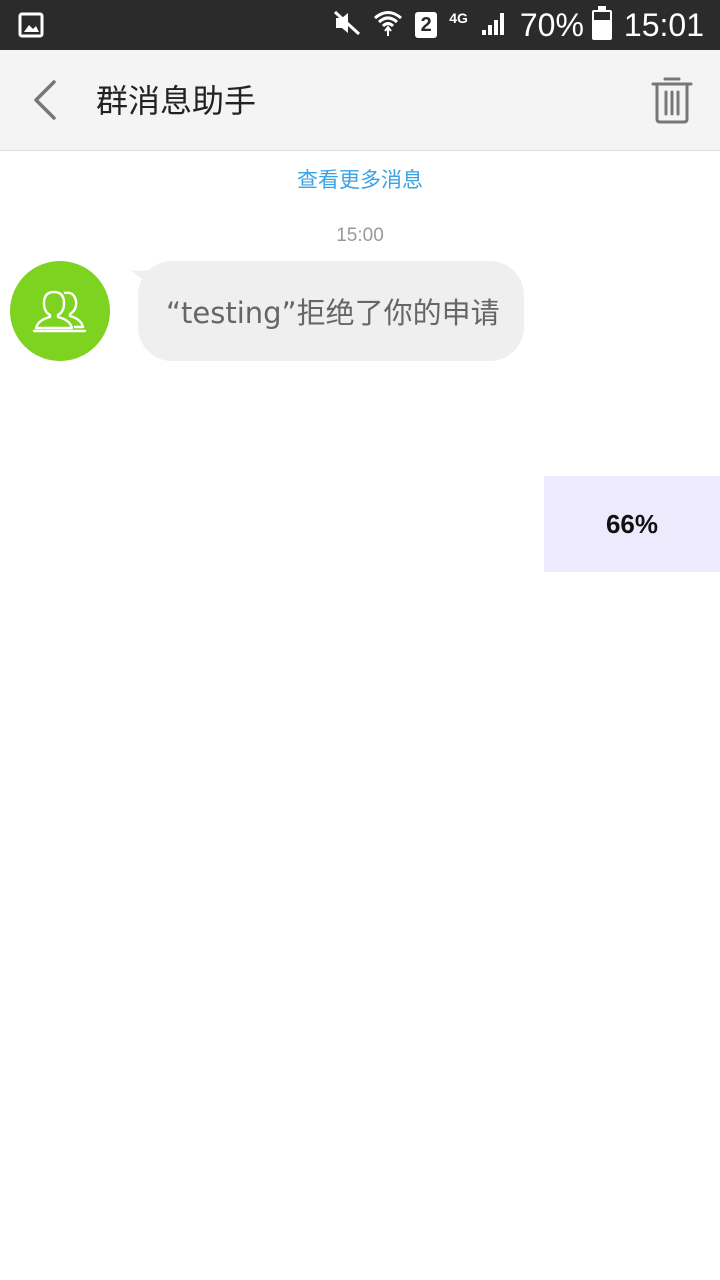  I want to click on page-title: 群消息助手, so click(176, 101).